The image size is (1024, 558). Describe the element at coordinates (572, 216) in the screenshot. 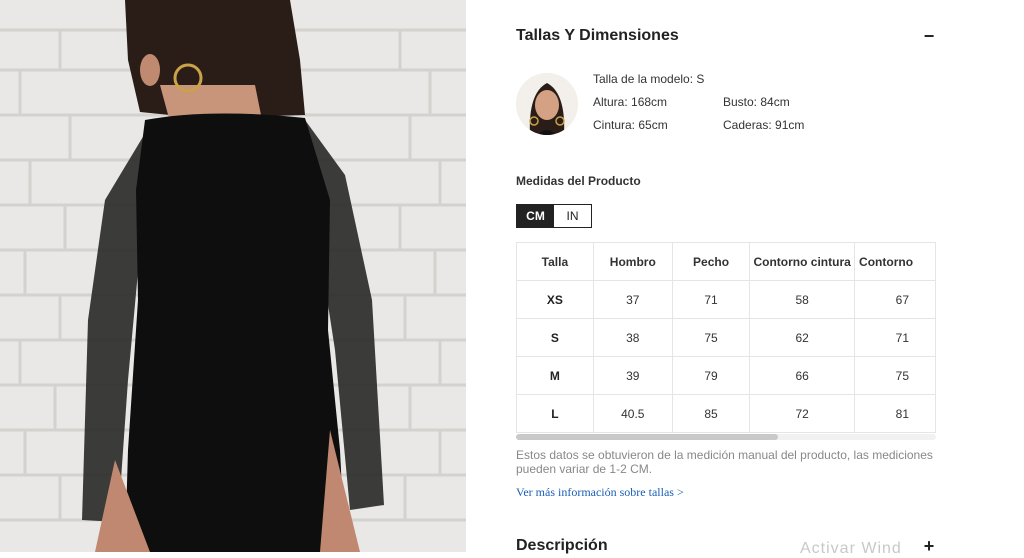

I see `unit-in-button: IN` at that location.